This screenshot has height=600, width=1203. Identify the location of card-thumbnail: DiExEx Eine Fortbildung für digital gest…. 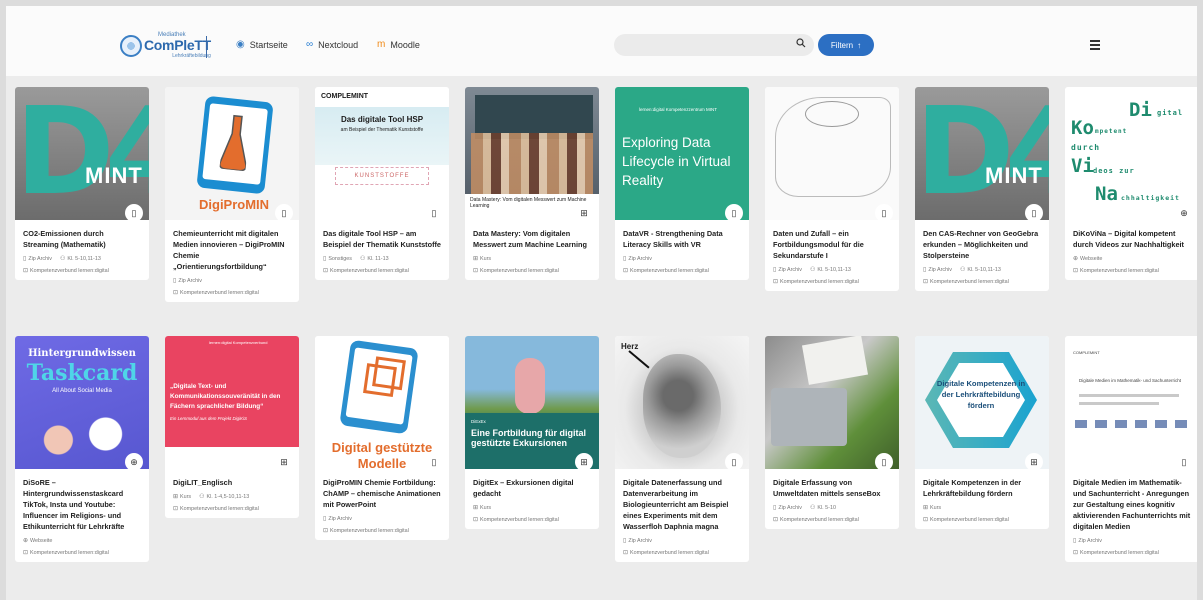
(532, 402).